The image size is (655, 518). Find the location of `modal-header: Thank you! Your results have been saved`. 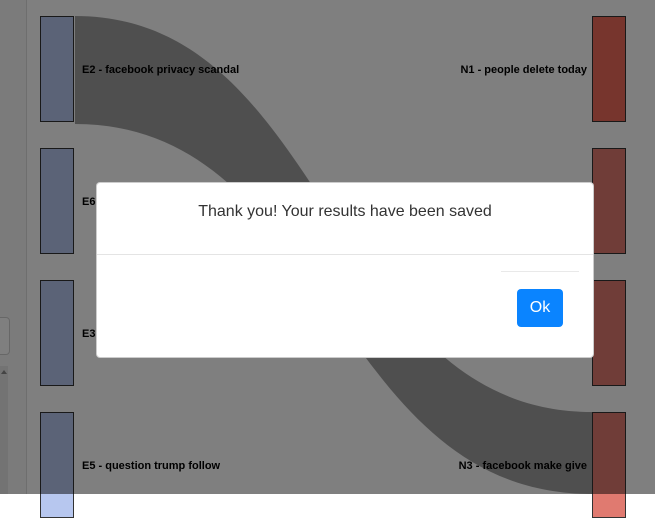

modal-header: Thank you! Your results have been saved is located at coordinates (345, 219).